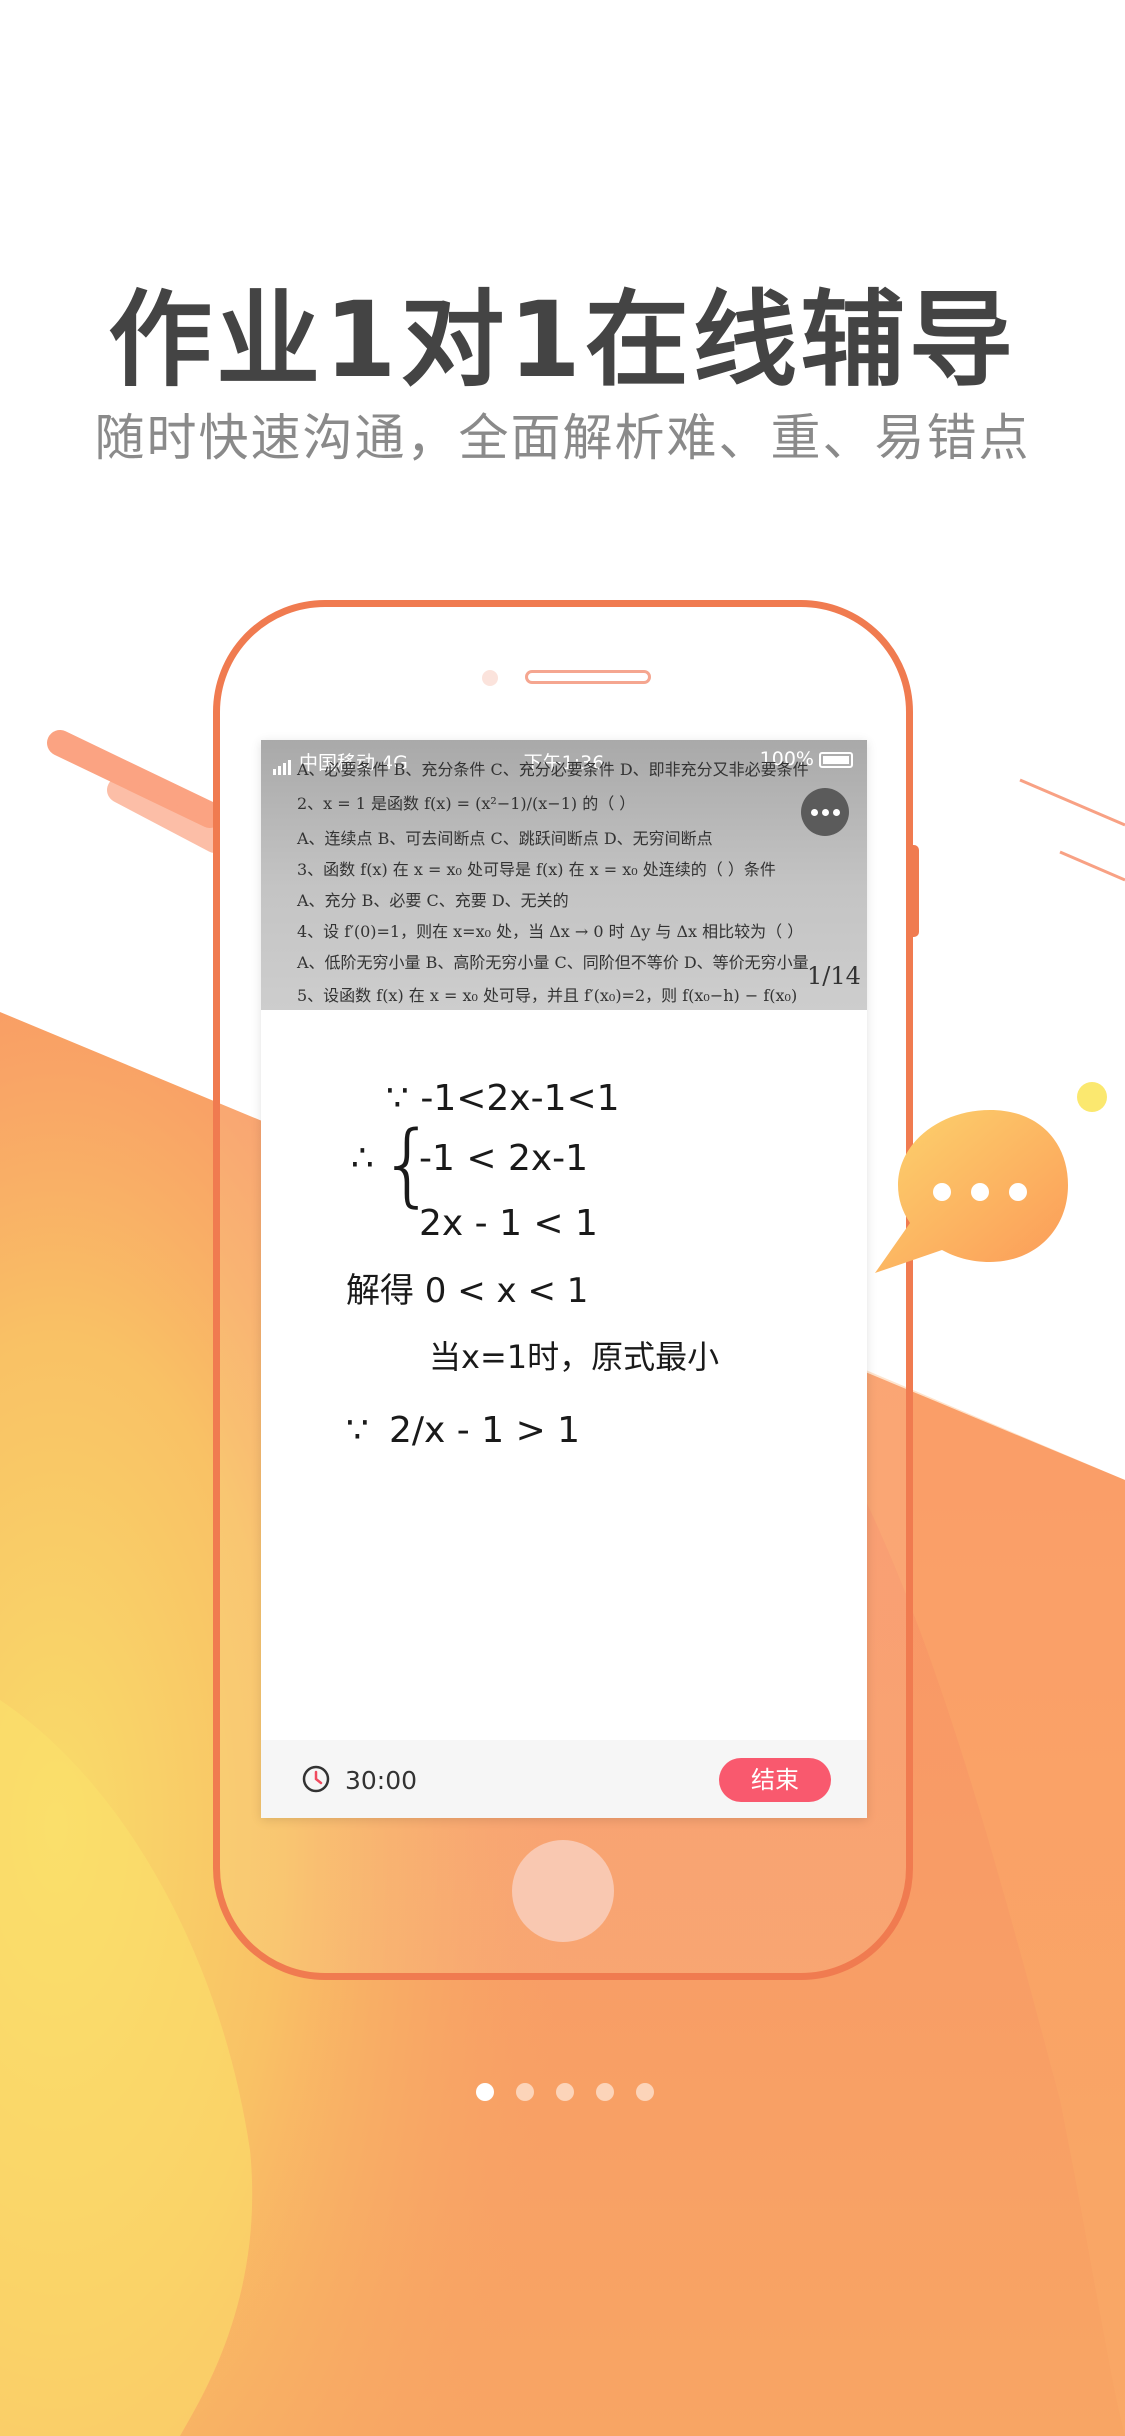 The width and height of the screenshot is (1125, 2436). I want to click on end-button: 结束, so click(775, 1780).